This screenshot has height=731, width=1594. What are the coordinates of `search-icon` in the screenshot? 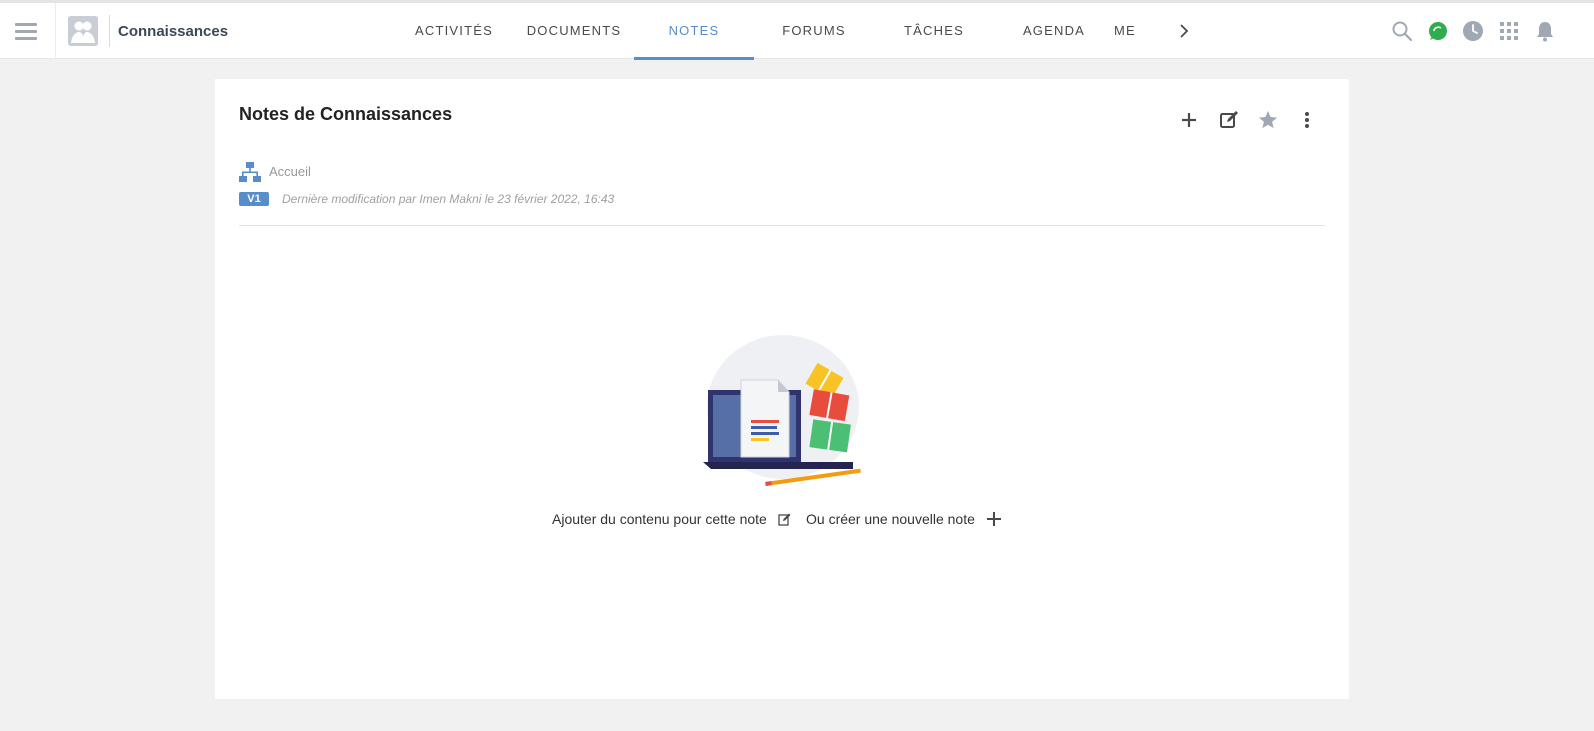 It's located at (1402, 31).